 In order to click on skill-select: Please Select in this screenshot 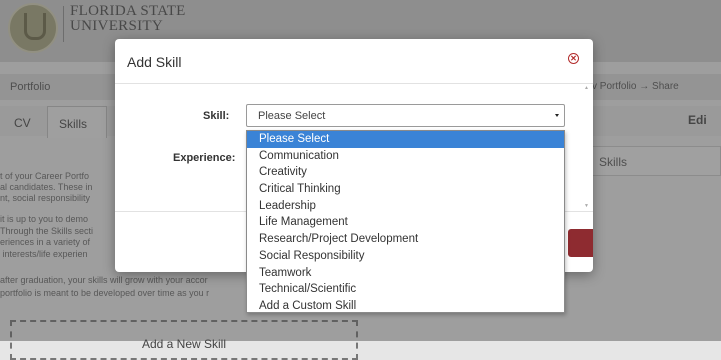, I will do `click(405, 115)`.